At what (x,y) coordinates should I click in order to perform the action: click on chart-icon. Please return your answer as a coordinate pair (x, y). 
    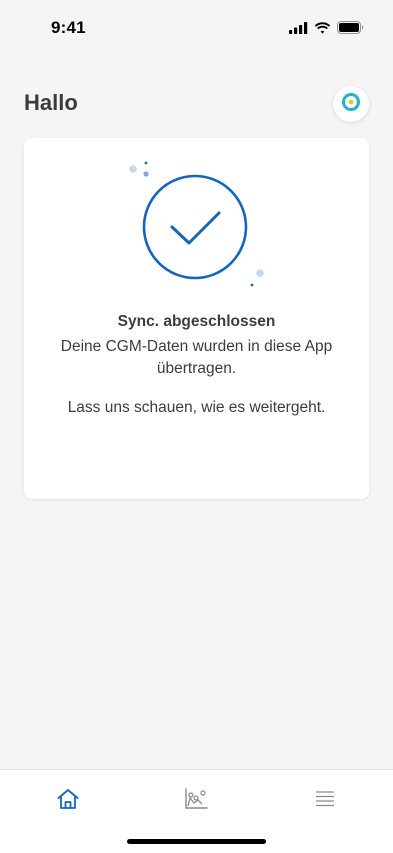
    Looking at the image, I should click on (196, 801).